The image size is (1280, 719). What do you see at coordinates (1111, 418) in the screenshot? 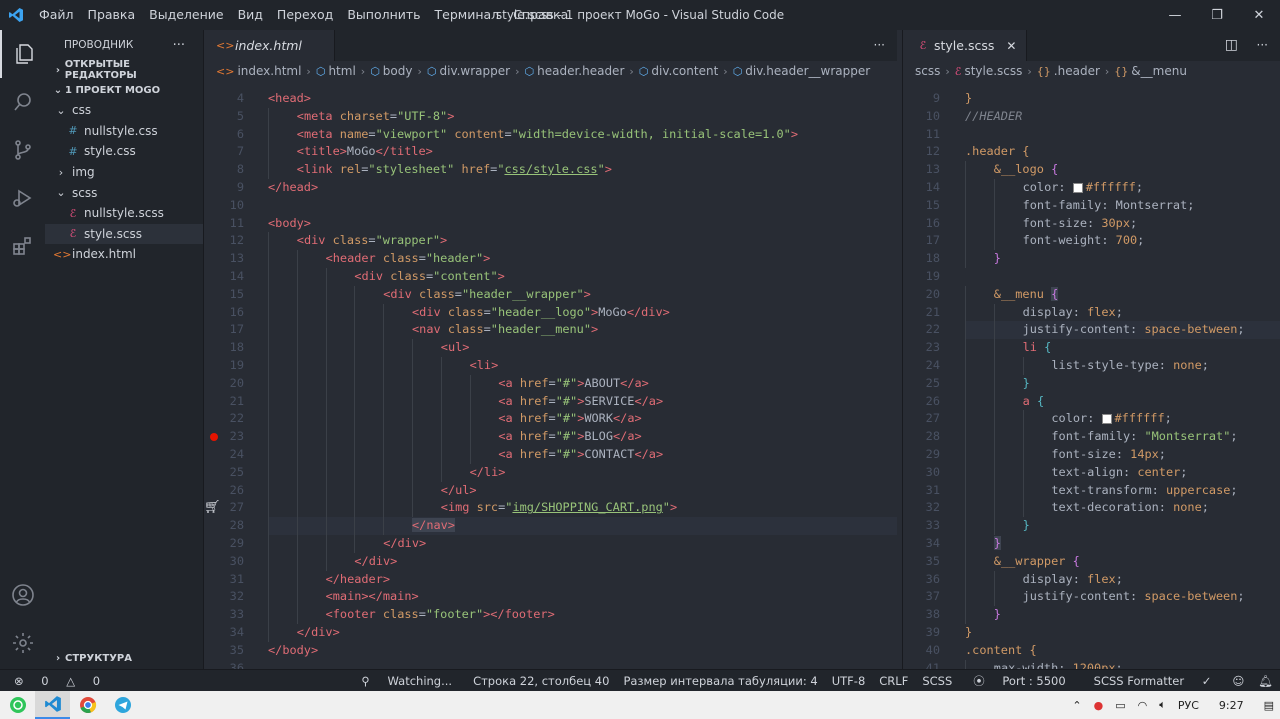
I see `code-line: color: #ffffff;` at bounding box center [1111, 418].